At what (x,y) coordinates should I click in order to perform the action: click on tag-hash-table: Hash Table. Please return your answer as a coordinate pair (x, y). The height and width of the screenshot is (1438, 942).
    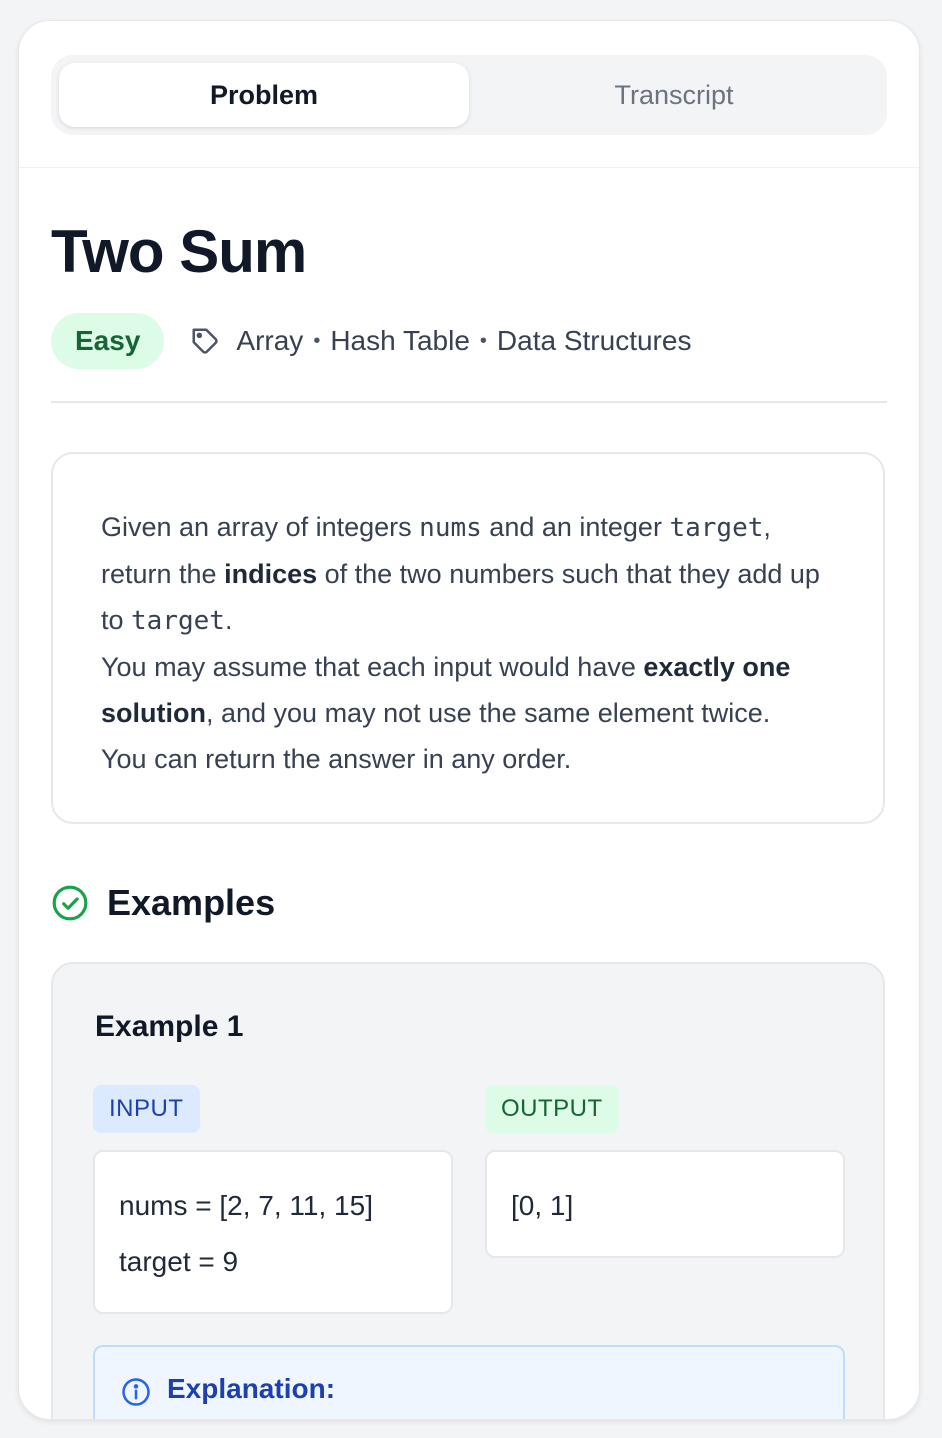
    Looking at the image, I should click on (400, 341).